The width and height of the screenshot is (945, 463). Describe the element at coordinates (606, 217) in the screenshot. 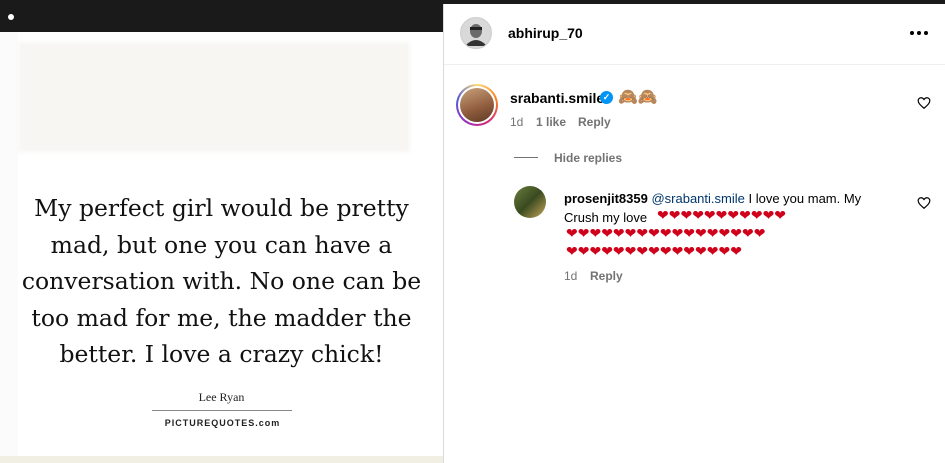

I see `reply-text-line2: Crush my love` at that location.